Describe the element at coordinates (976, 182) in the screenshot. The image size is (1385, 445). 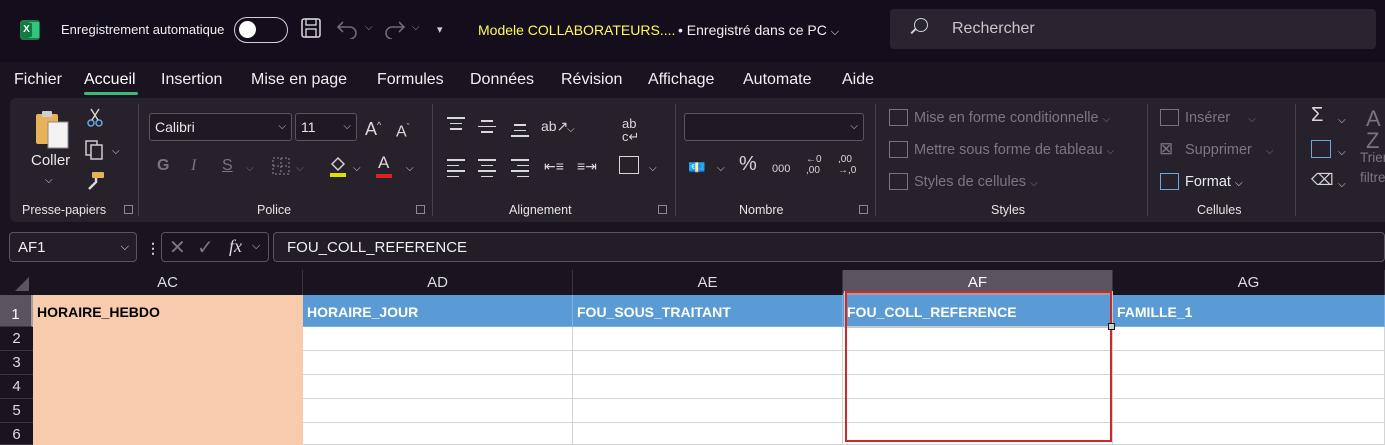
I see `cell-styles-button: Styles de cellules ⌵` at that location.